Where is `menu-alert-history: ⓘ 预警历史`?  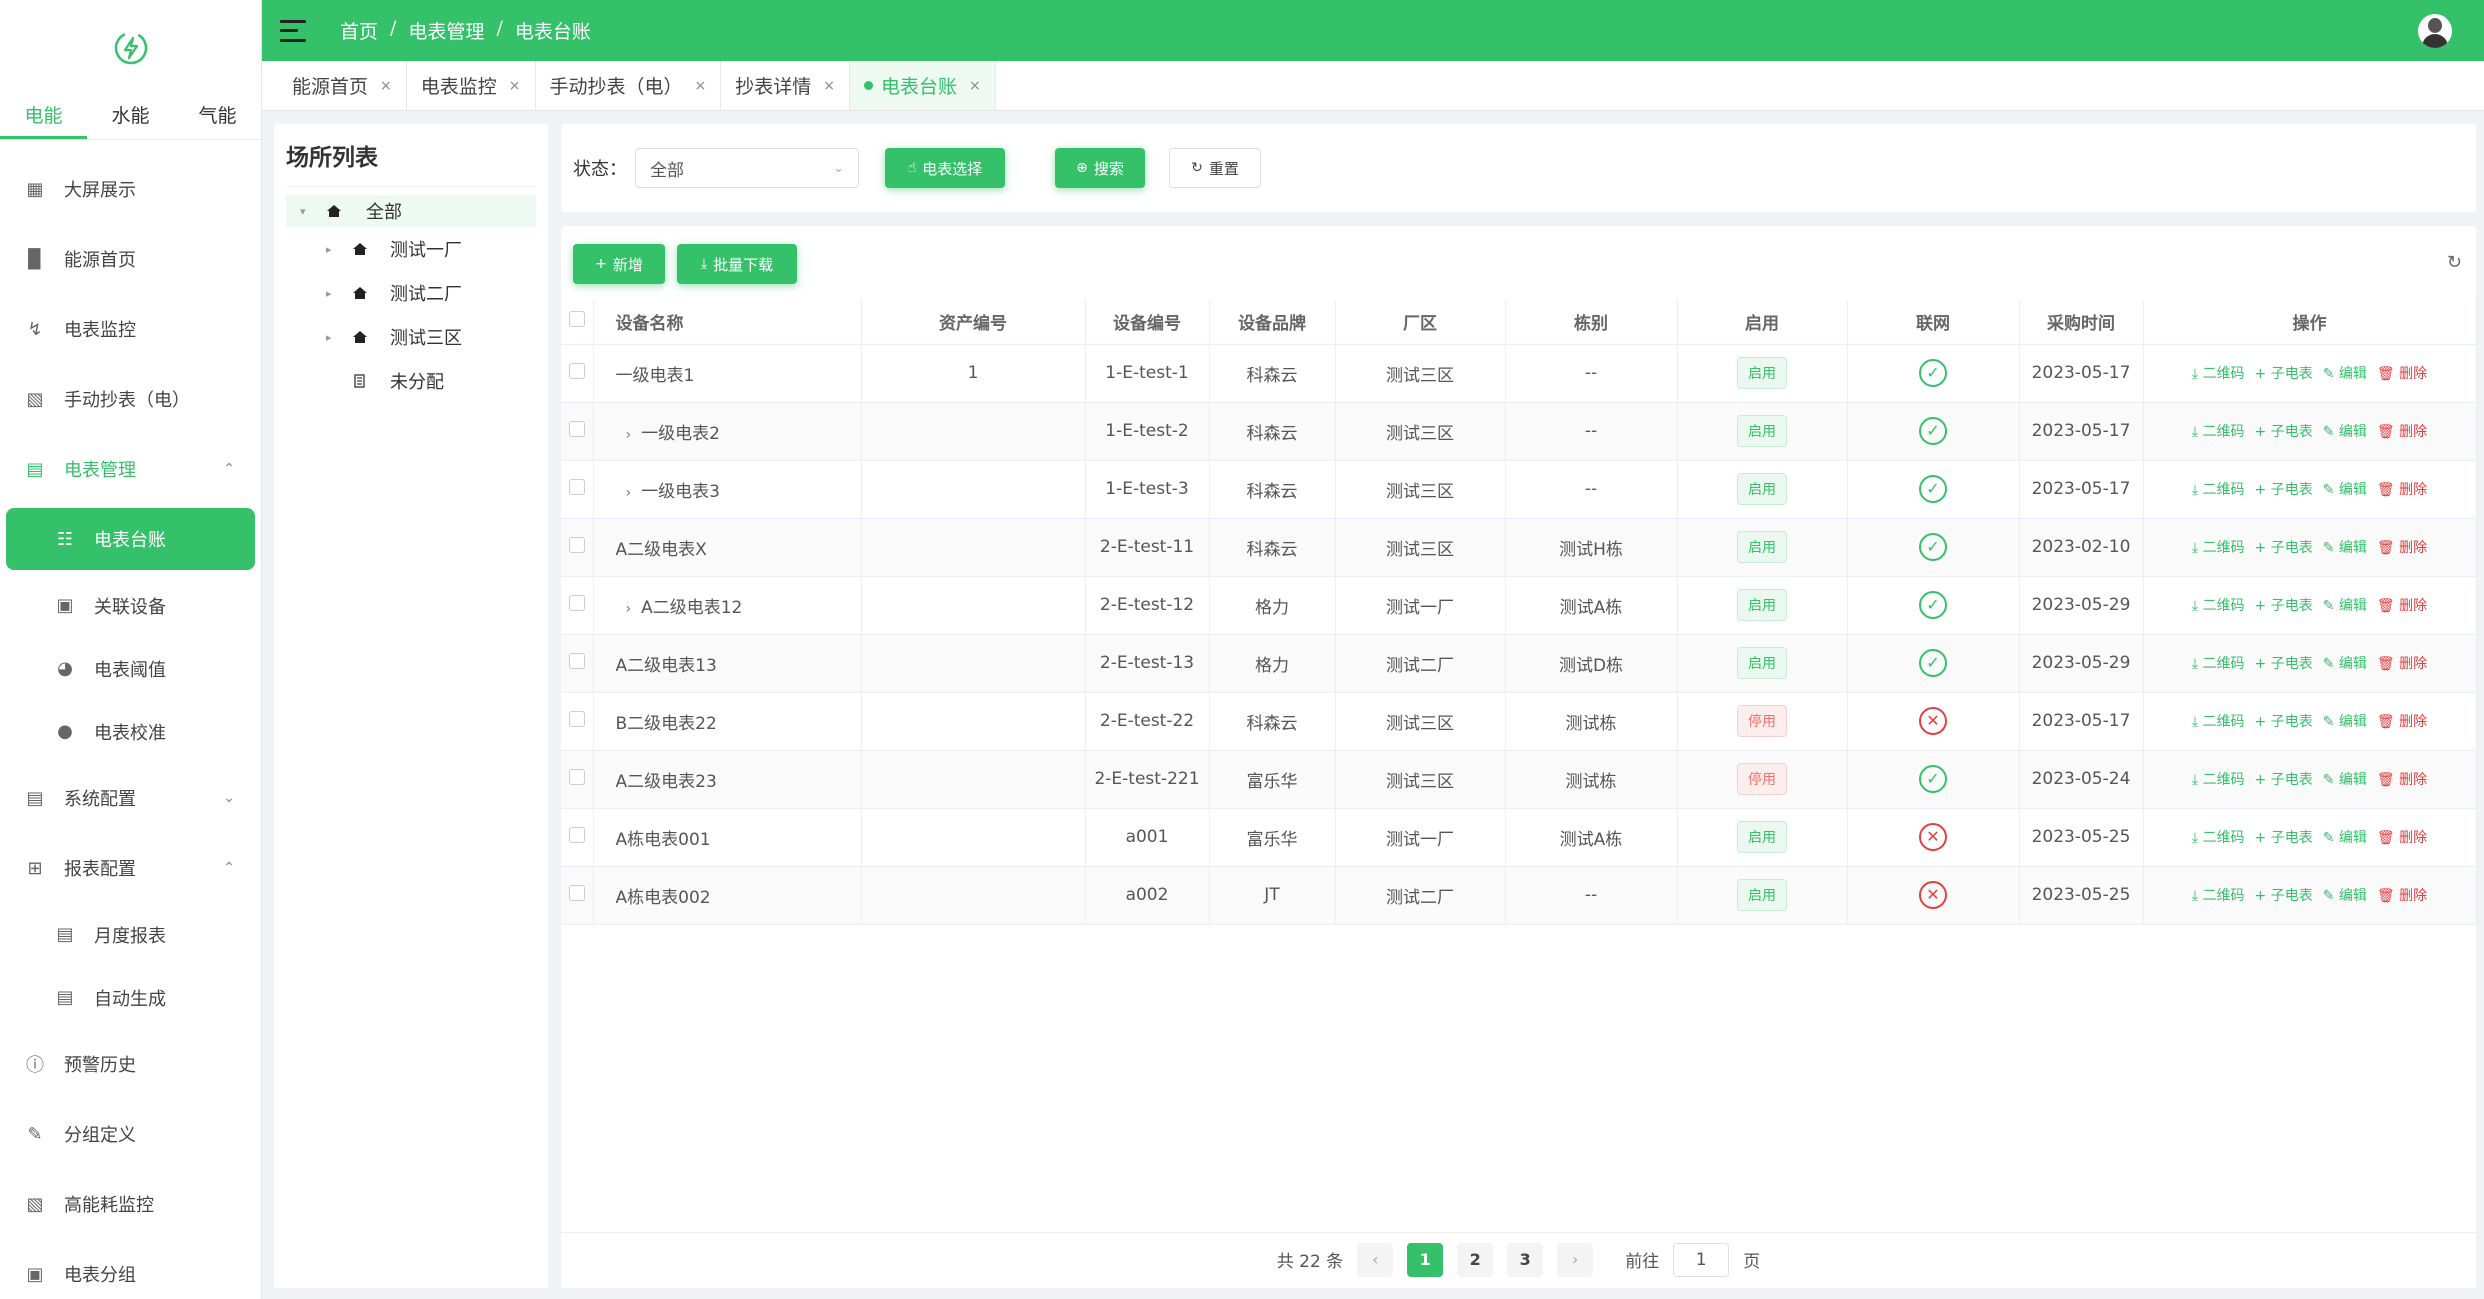 menu-alert-history: ⓘ 预警历史 is located at coordinates (130, 1064).